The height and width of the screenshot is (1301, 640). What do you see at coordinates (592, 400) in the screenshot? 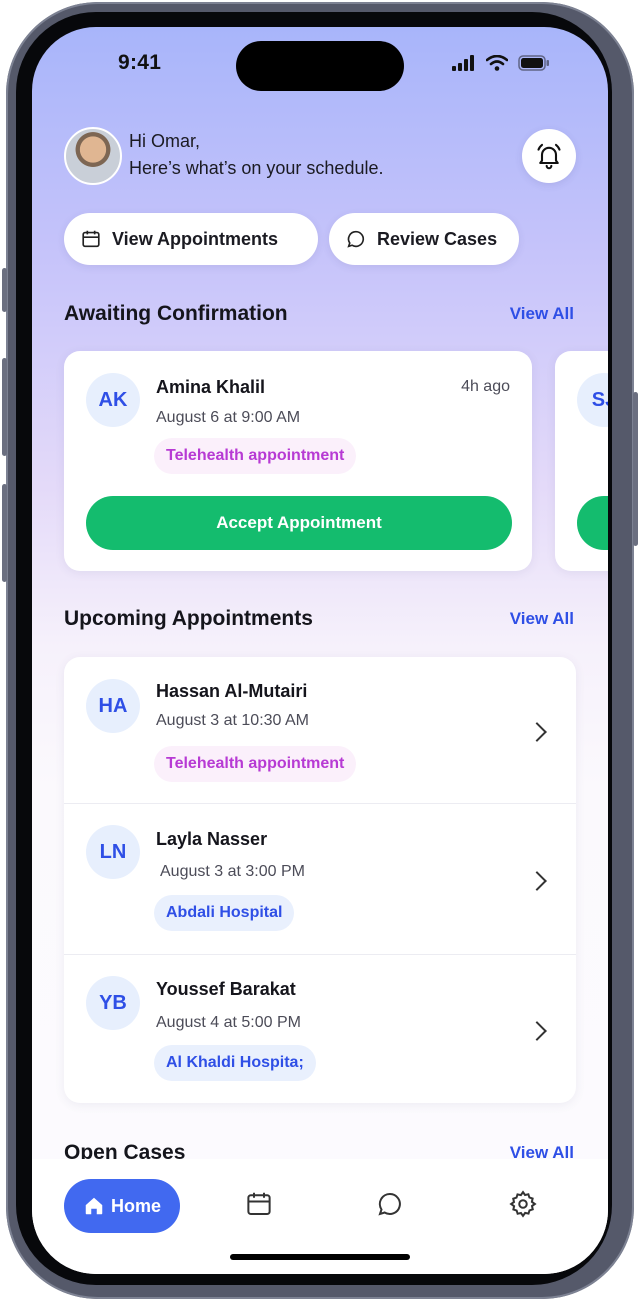
I see `patient-initials-avatar: SJ` at bounding box center [592, 400].